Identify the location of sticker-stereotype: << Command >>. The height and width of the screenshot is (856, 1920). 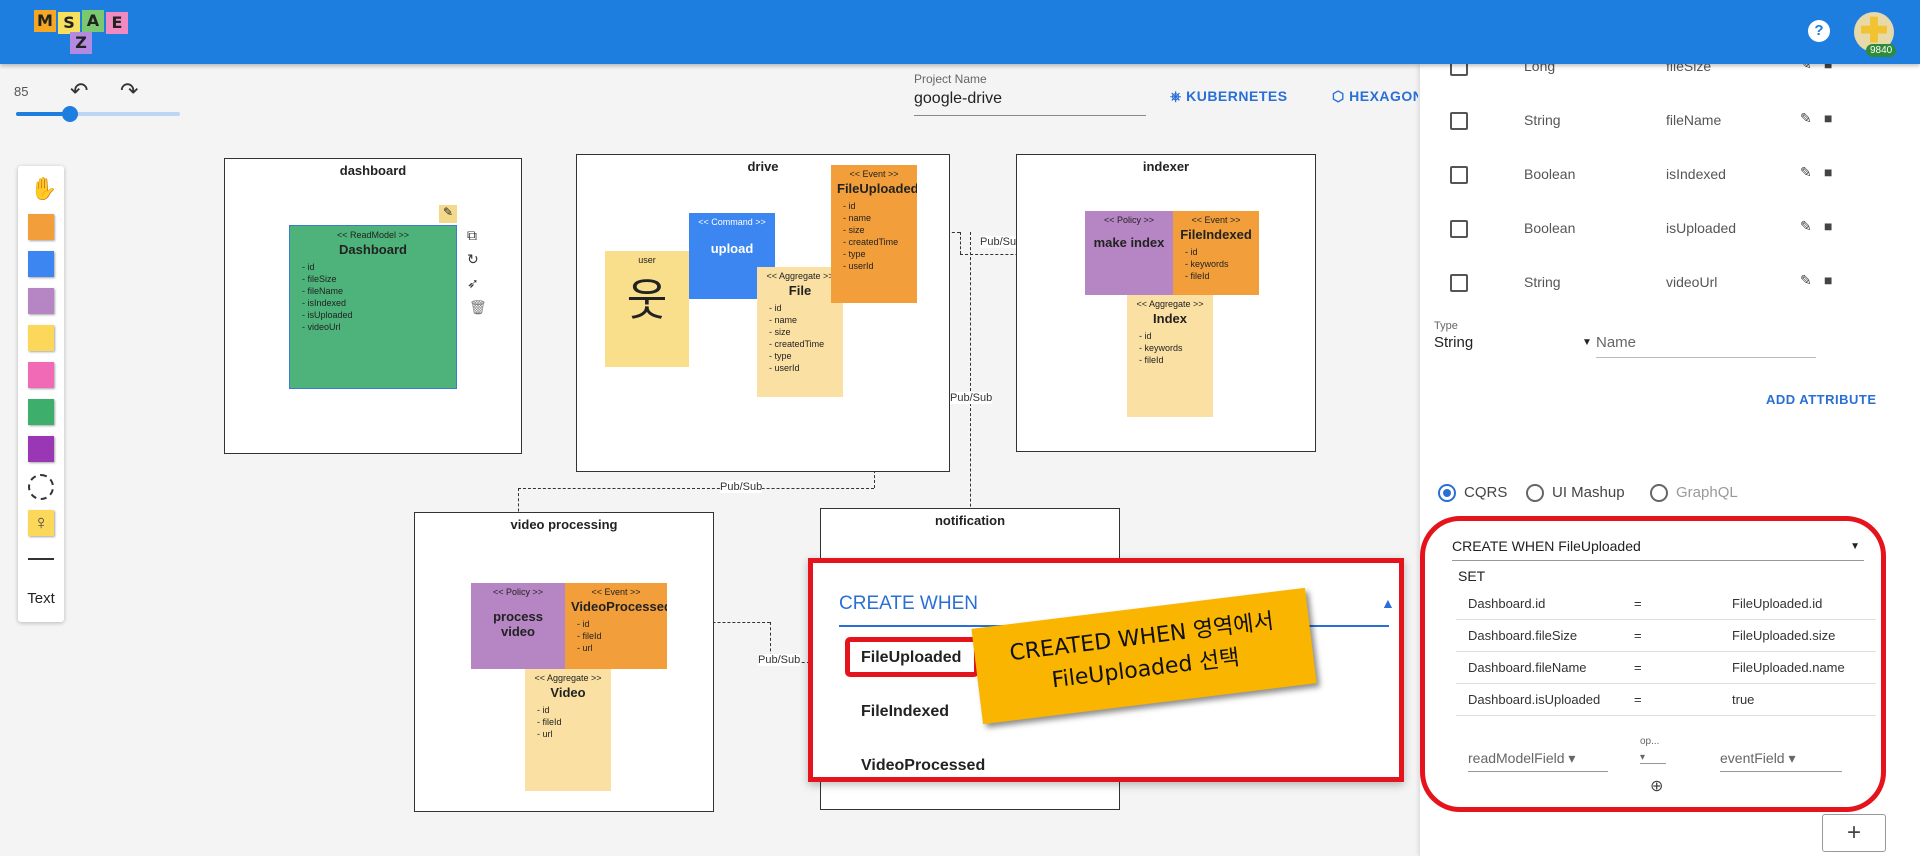
(732, 222).